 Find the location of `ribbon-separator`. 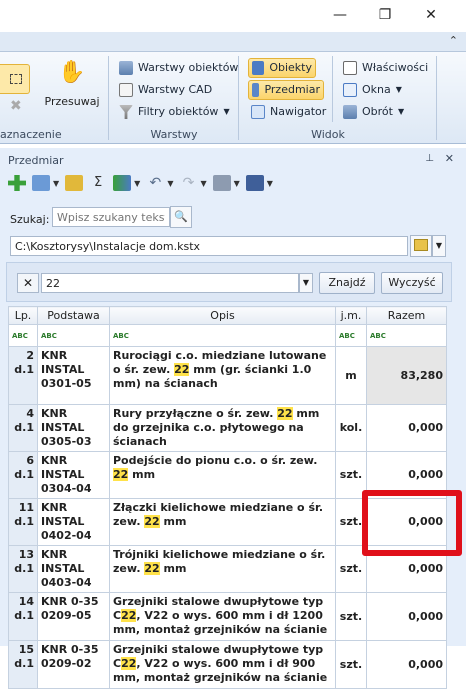

ribbon-separator is located at coordinates (332, 89).